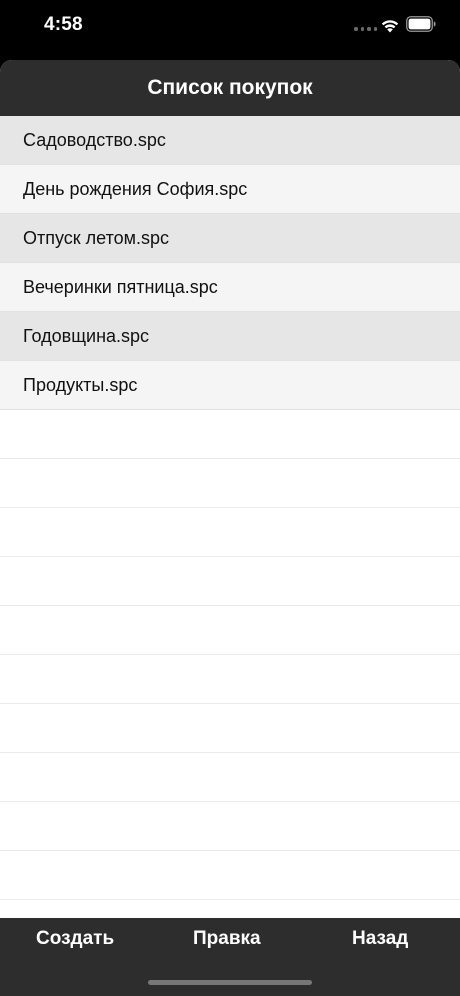 This screenshot has height=996, width=460. What do you see at coordinates (227, 939) in the screenshot?
I see `edit-button: Правка` at bounding box center [227, 939].